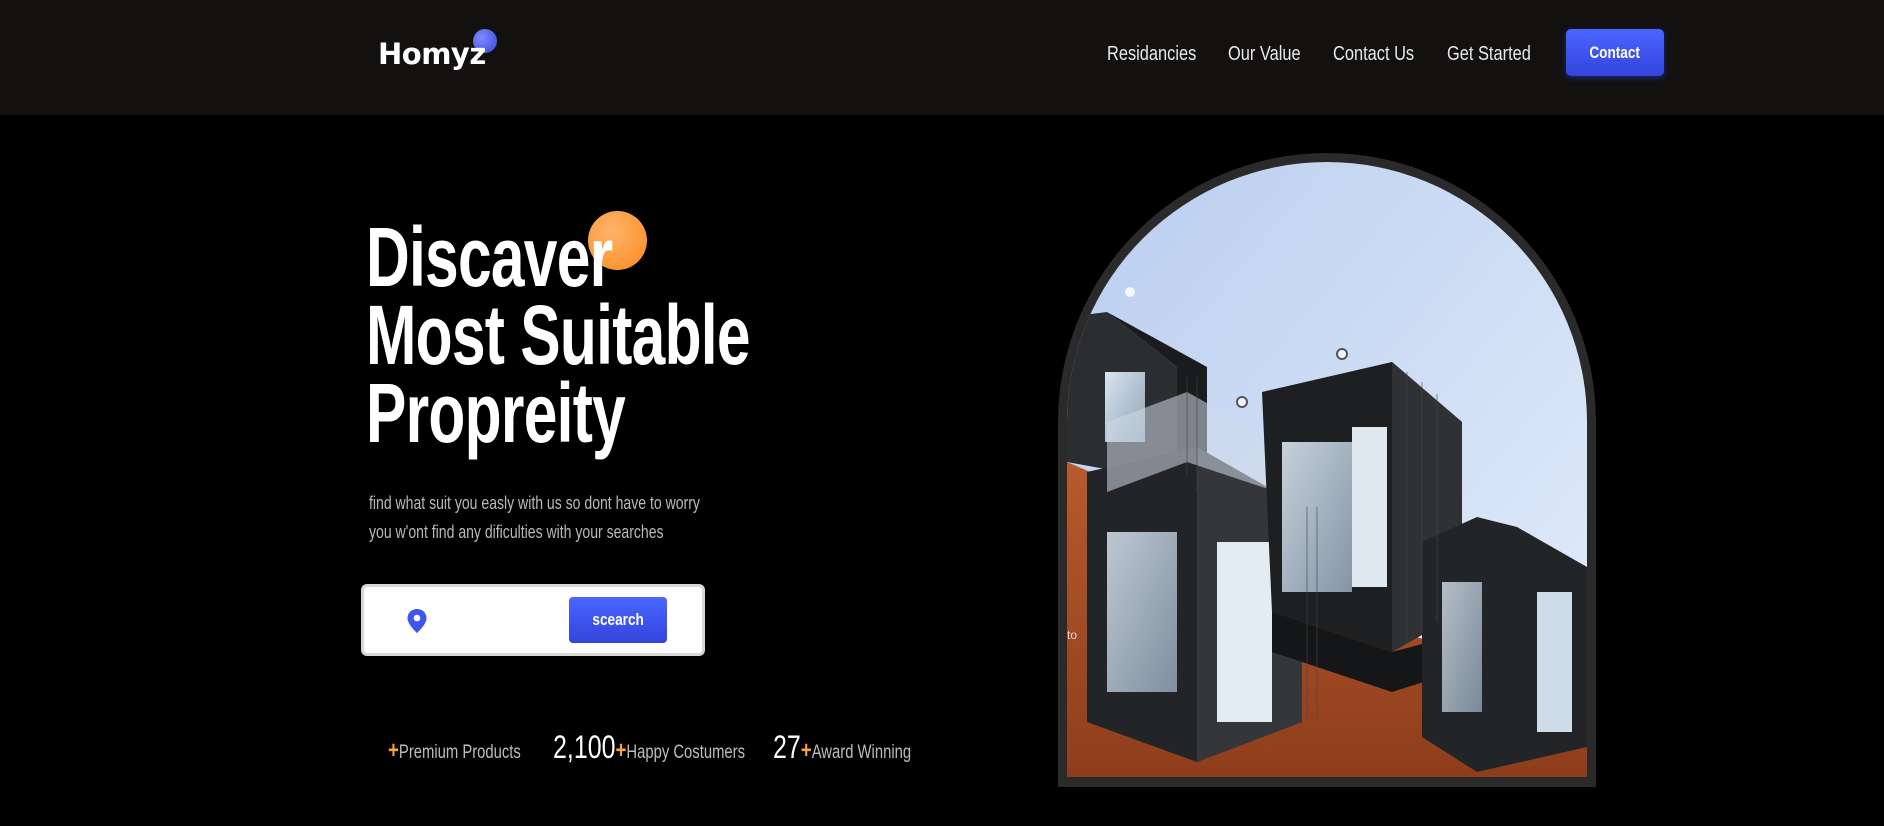  What do you see at coordinates (459, 752) in the screenshot?
I see `stat-label: Premium Products` at bounding box center [459, 752].